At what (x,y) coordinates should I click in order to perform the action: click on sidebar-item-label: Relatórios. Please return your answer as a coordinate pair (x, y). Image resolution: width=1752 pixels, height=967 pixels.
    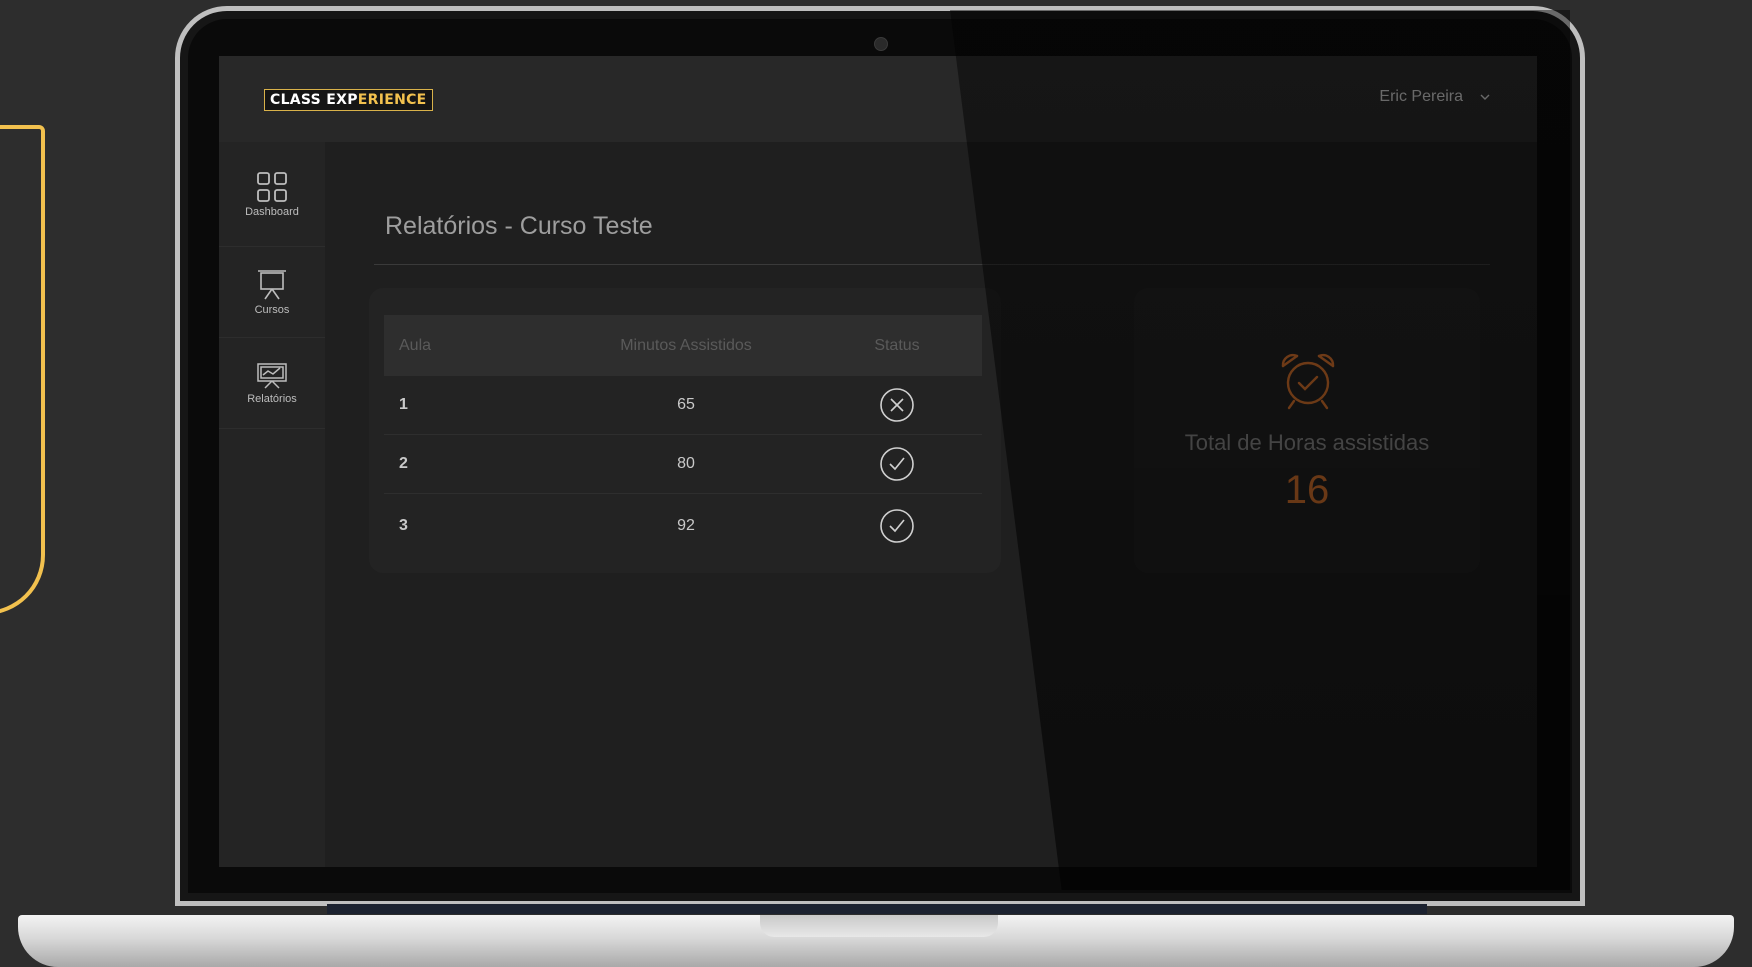
    Looking at the image, I should click on (272, 398).